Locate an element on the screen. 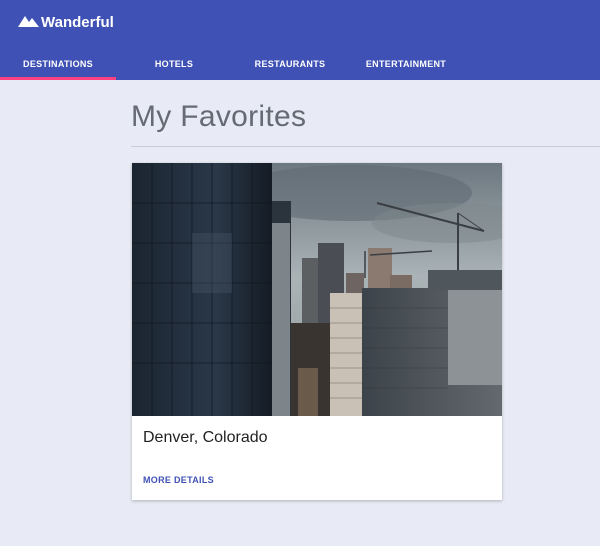 The height and width of the screenshot is (546, 600). mountain-icon is located at coordinates (29, 22).